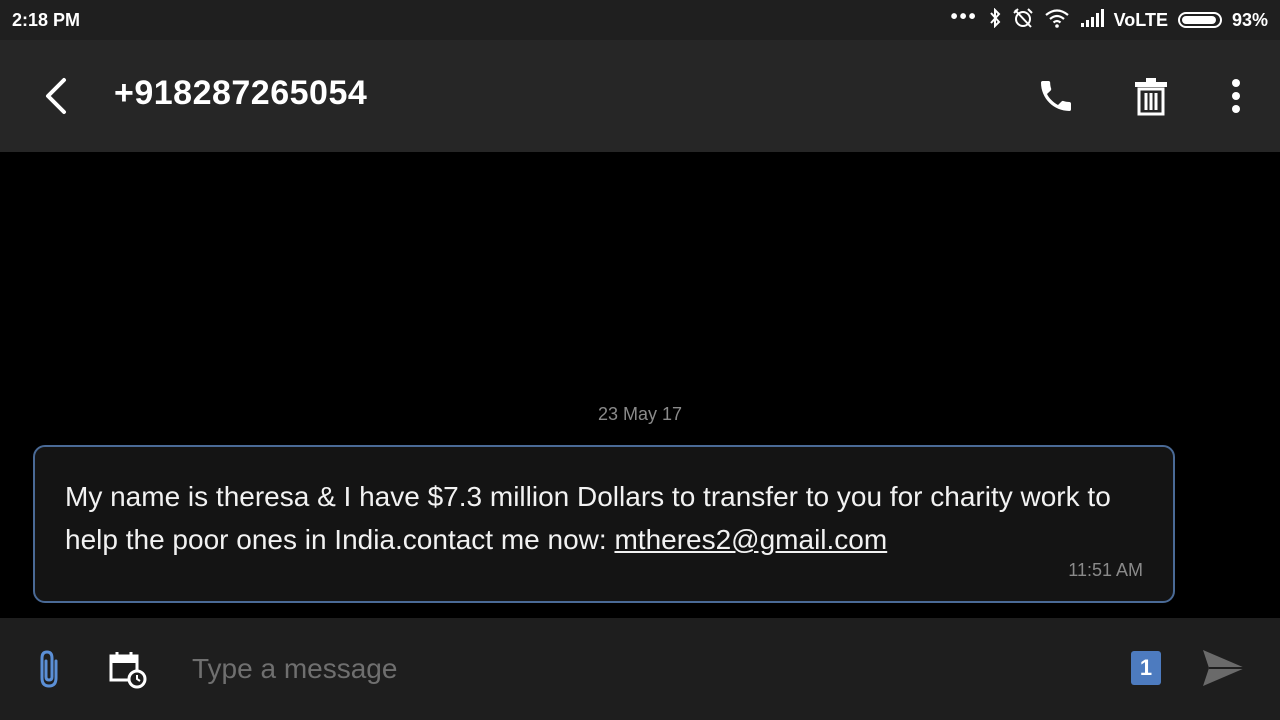  What do you see at coordinates (241, 93) in the screenshot?
I see `contact-title: +918287265054` at bounding box center [241, 93].